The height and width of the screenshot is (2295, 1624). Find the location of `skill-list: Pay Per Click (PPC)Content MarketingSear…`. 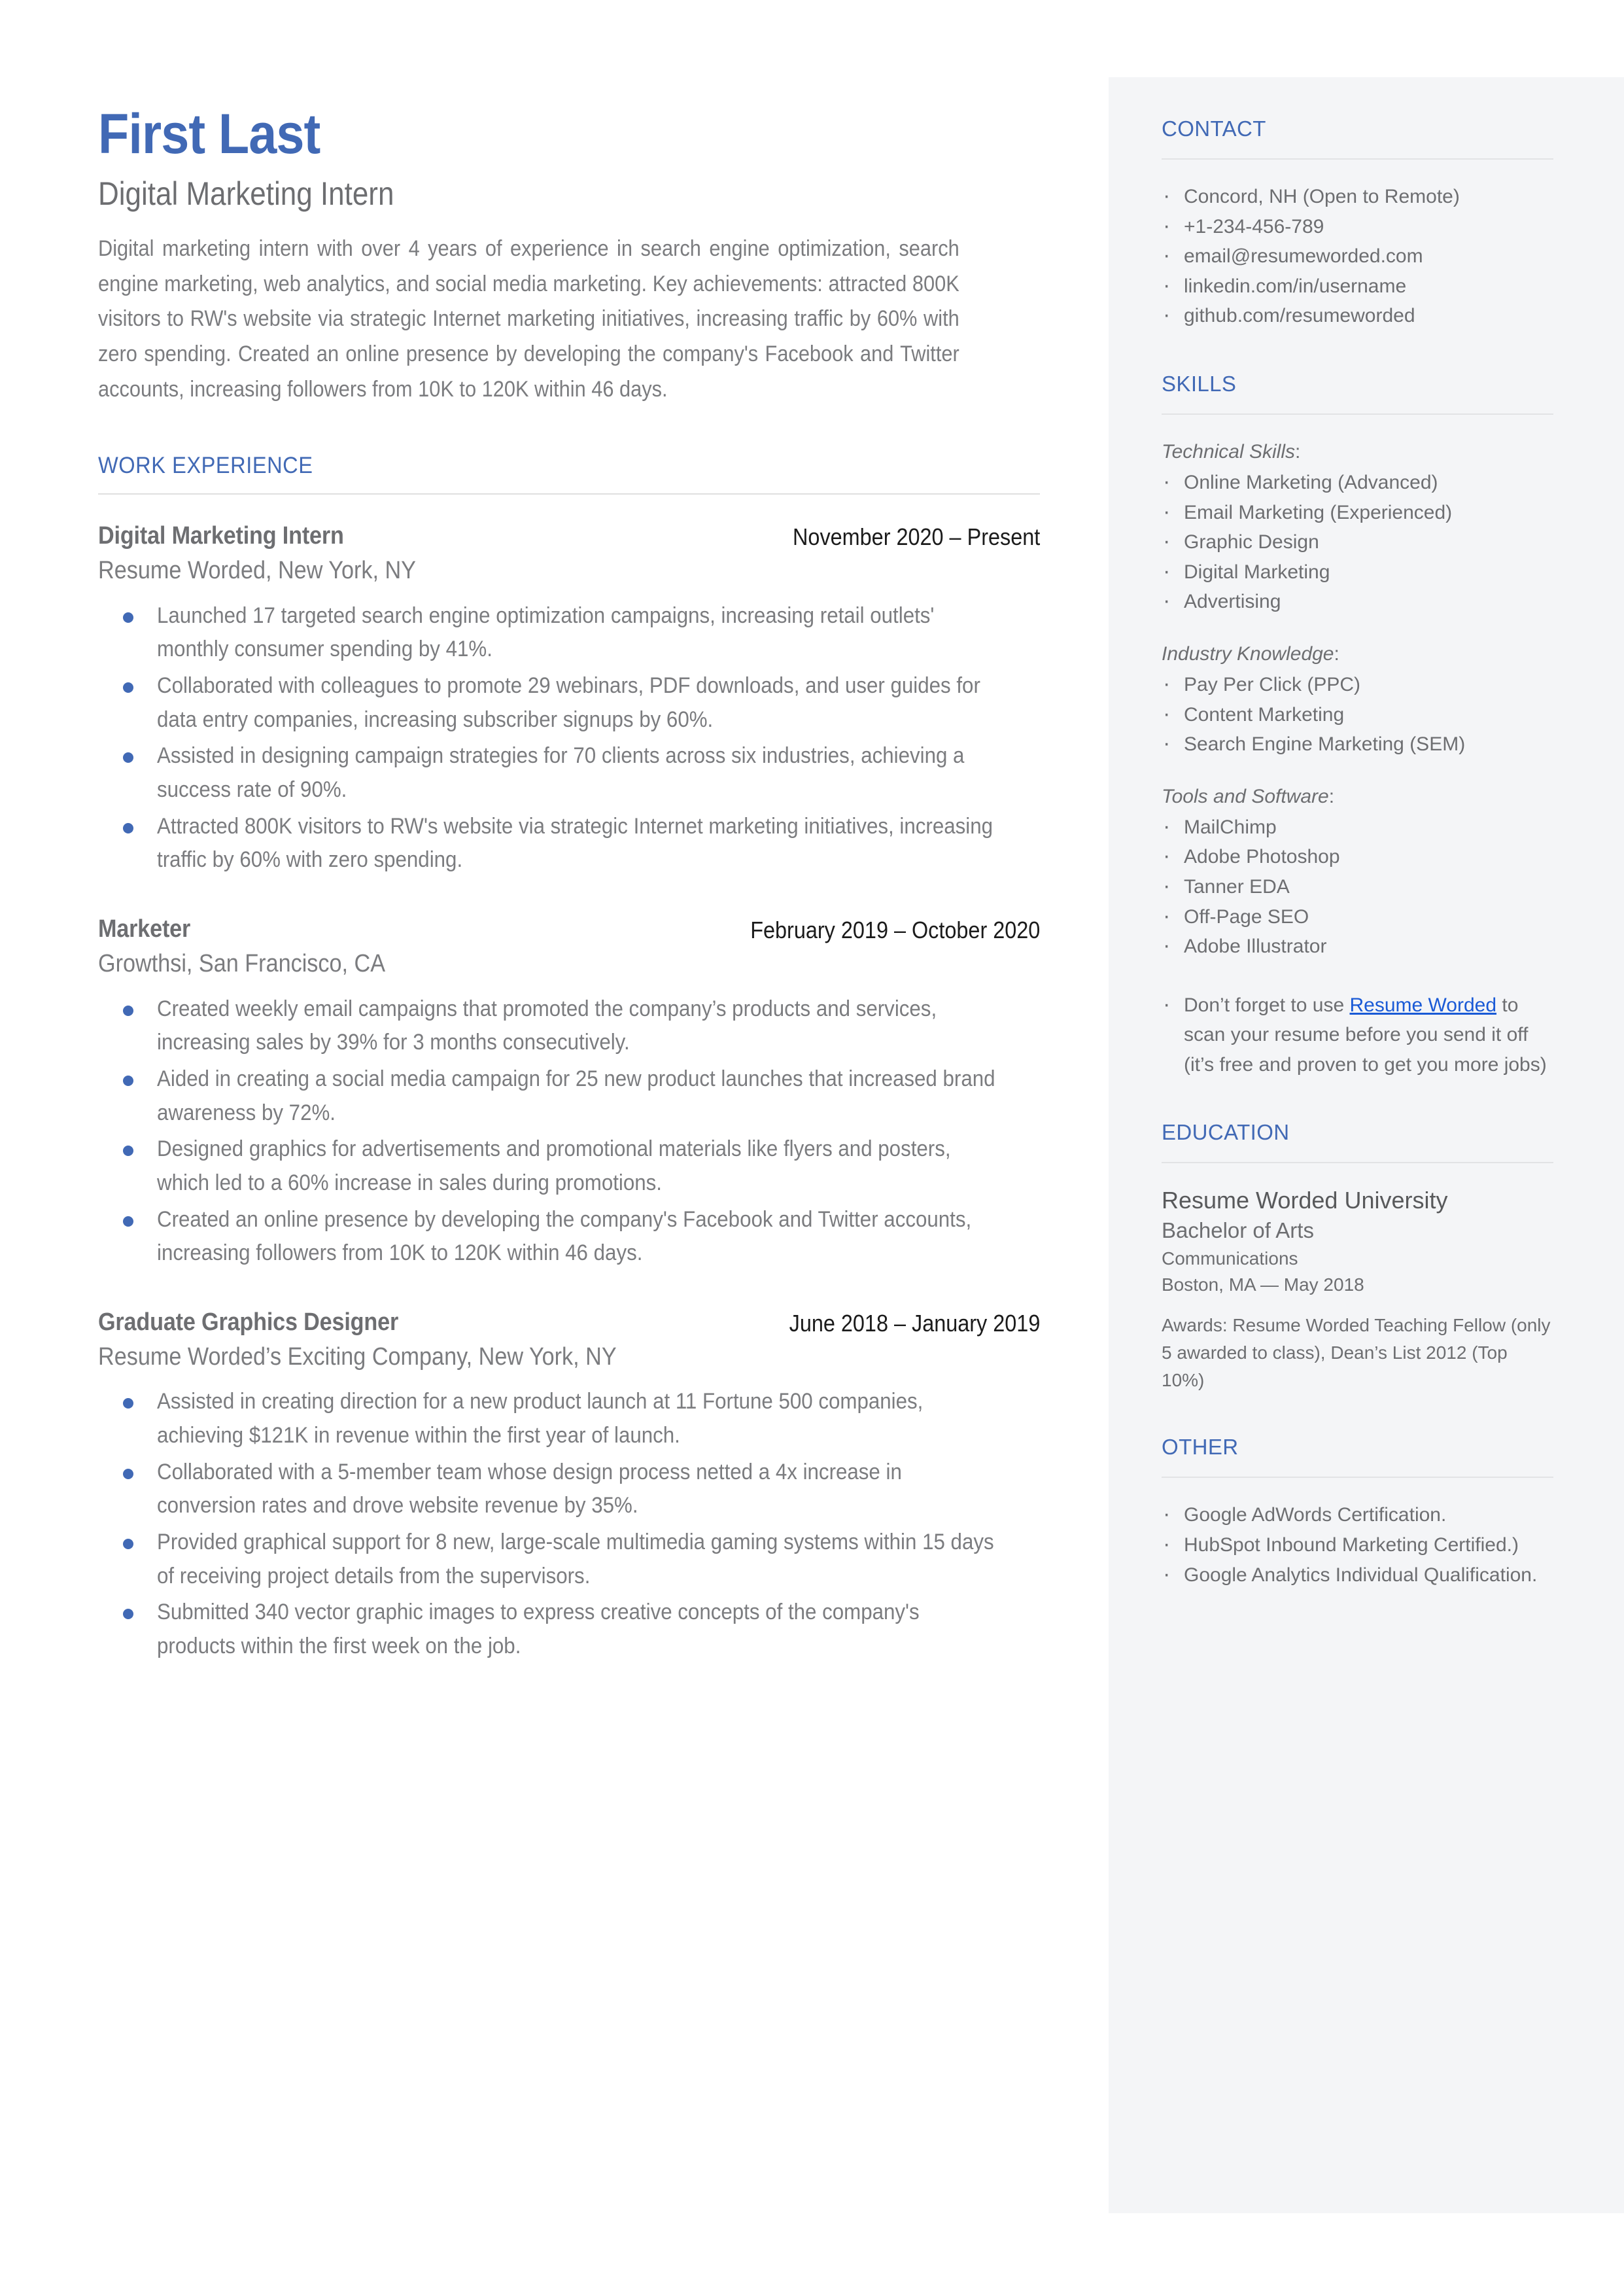

skill-list: Pay Per Click (PPC)Content MarketingSear… is located at coordinates (1357, 714).